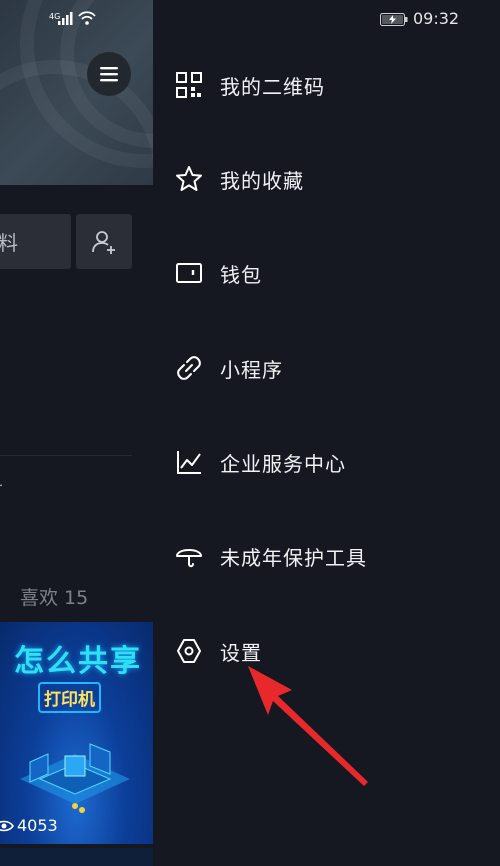 The width and height of the screenshot is (500, 866). Describe the element at coordinates (189, 273) in the screenshot. I see `wallet-icon` at that location.